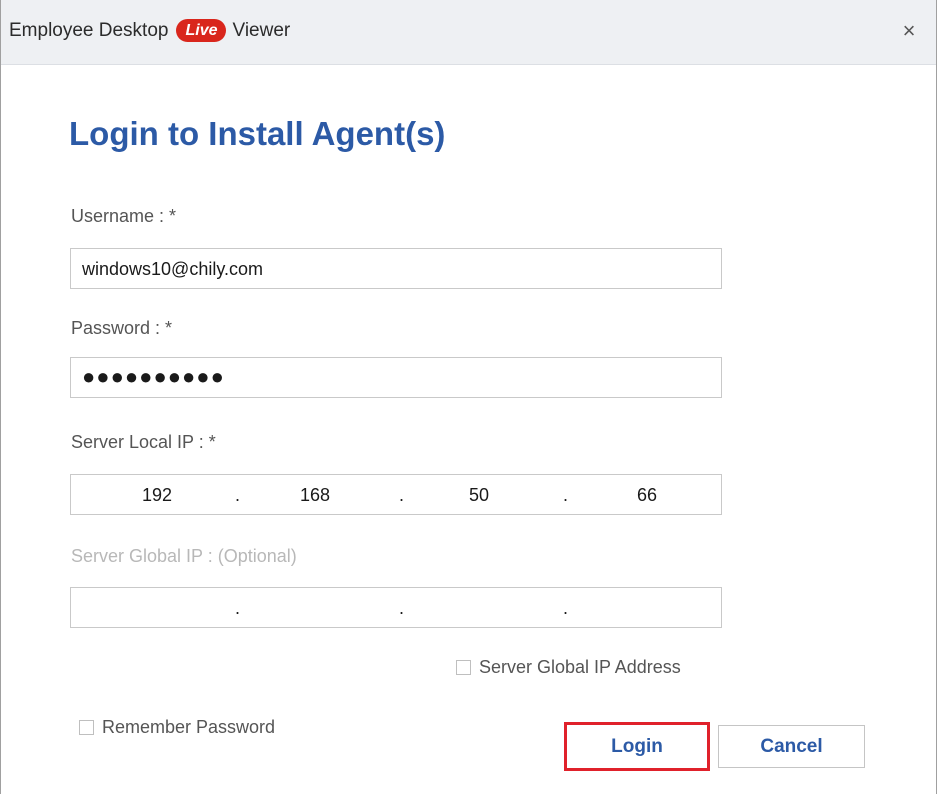  I want to click on live-badge: Live, so click(201, 30).